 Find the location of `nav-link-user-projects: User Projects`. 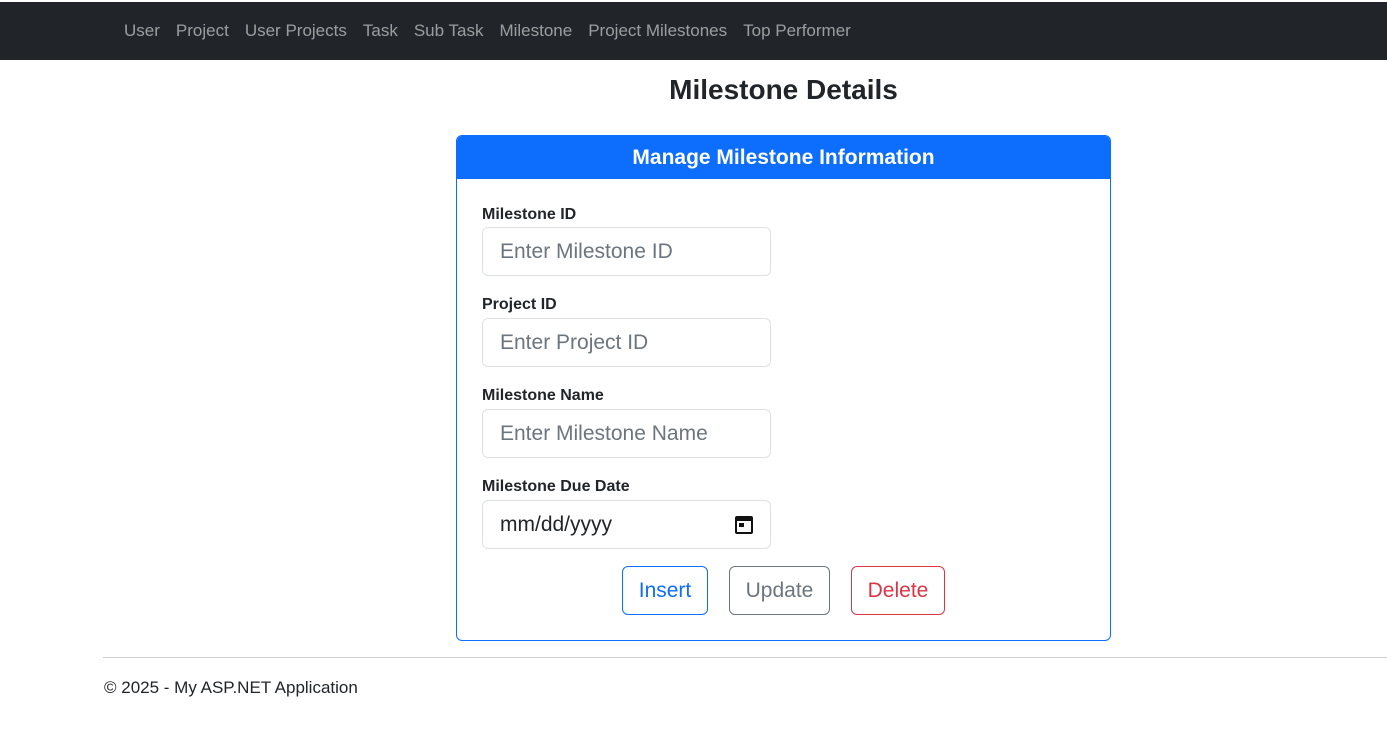

nav-link-user-projects: User Projects is located at coordinates (296, 31).